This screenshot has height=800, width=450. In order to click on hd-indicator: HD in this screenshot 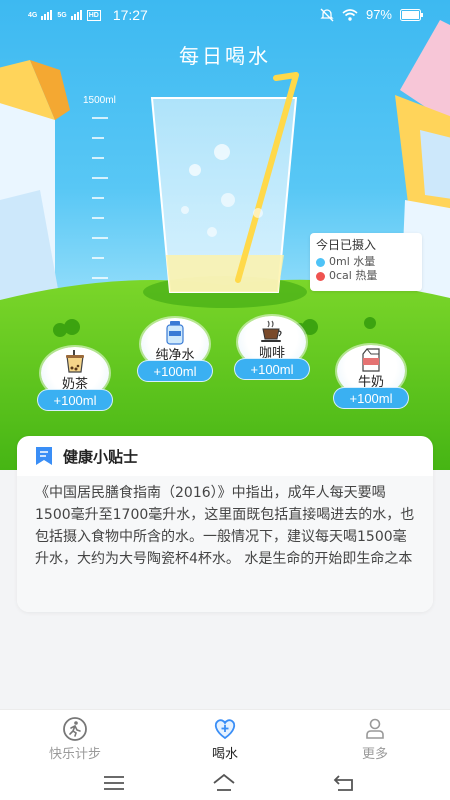, I will do `click(93, 15)`.